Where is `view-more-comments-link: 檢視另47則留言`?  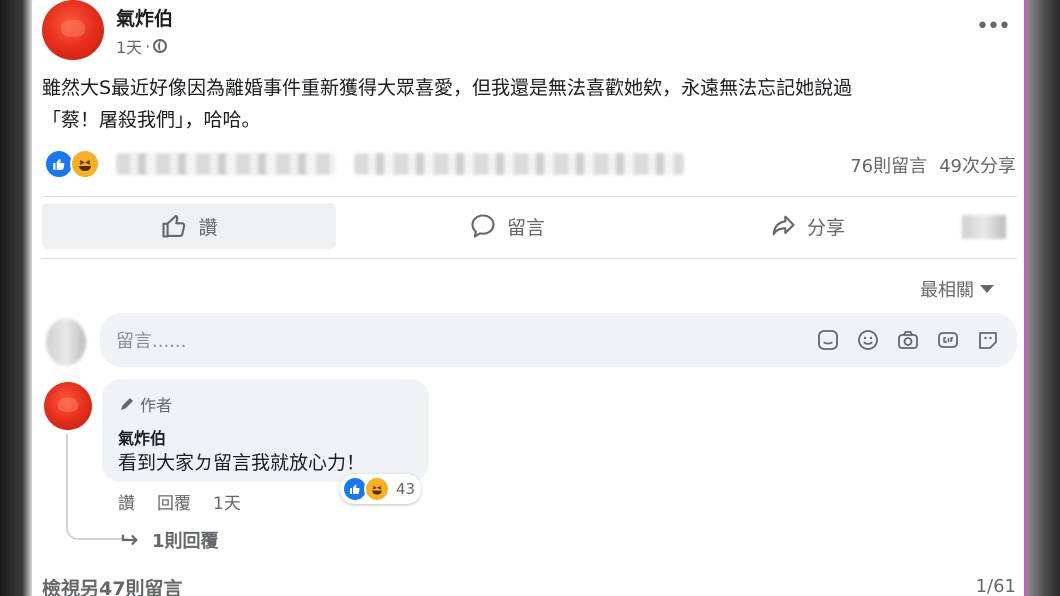 view-more-comments-link: 檢視另47則留言 is located at coordinates (112, 585).